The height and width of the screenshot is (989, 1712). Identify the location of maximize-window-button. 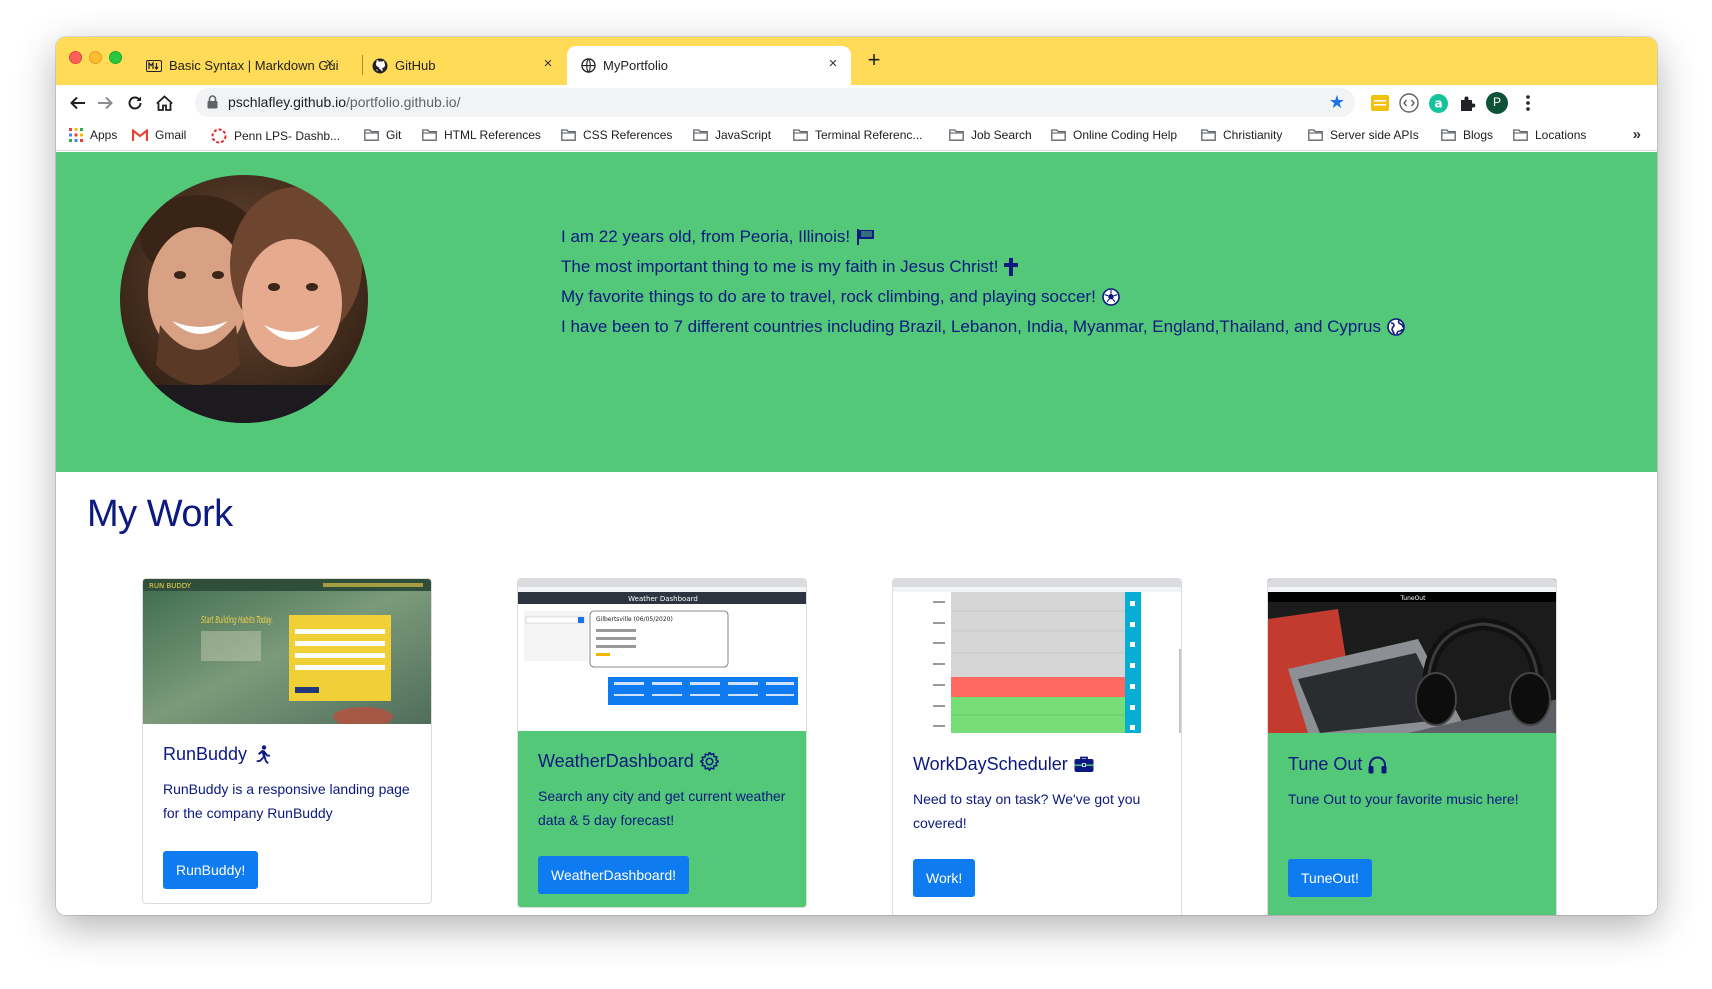
(115, 57).